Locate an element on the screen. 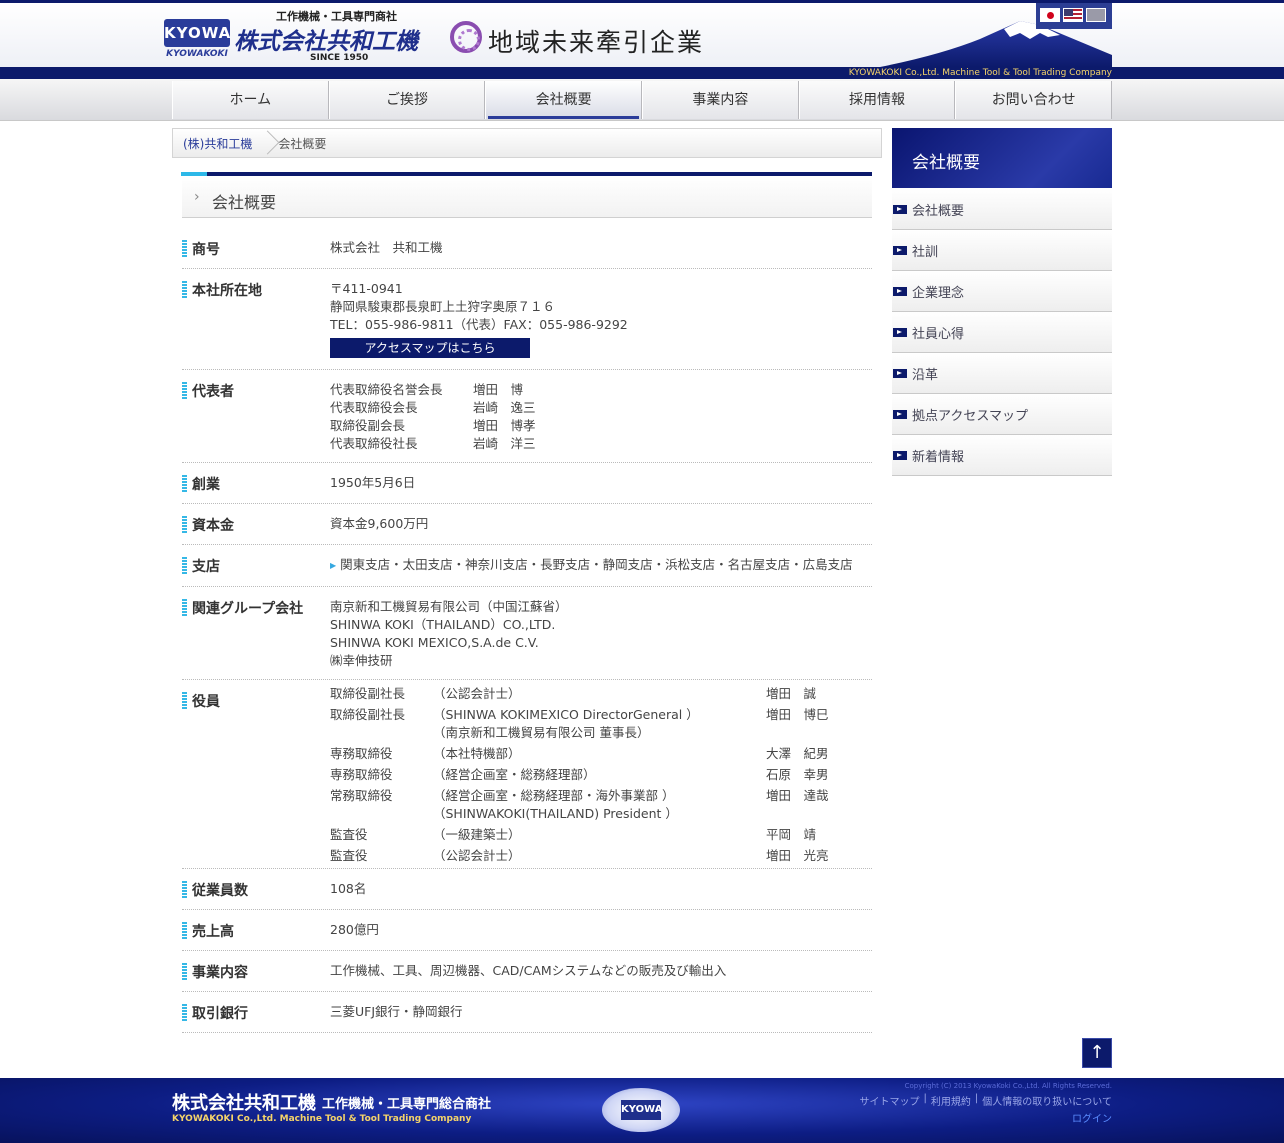  login-link: ログイン is located at coordinates (1092, 1117).